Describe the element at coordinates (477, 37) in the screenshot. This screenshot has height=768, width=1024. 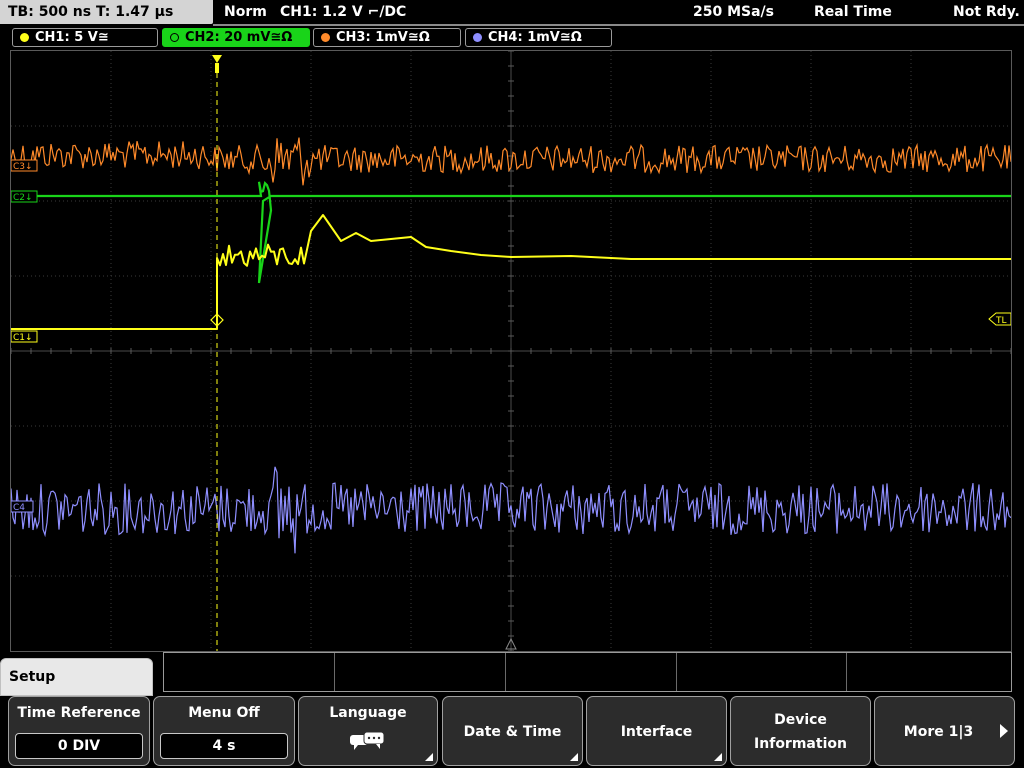
I see `ch4-color-dot` at that location.